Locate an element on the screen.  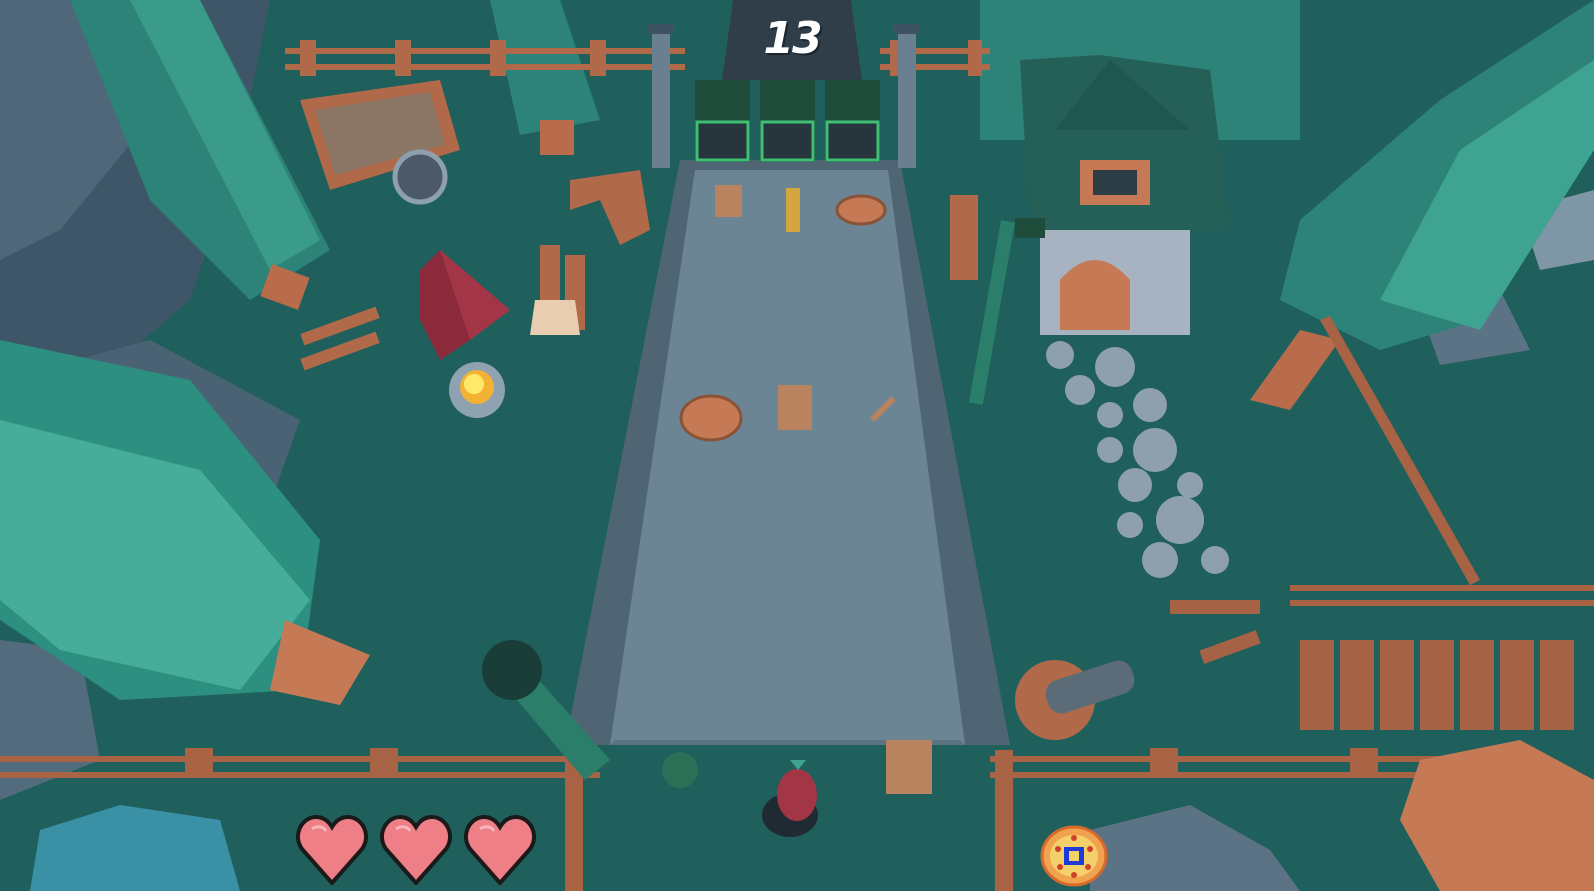
house-door is located at coordinates (1095, 295).